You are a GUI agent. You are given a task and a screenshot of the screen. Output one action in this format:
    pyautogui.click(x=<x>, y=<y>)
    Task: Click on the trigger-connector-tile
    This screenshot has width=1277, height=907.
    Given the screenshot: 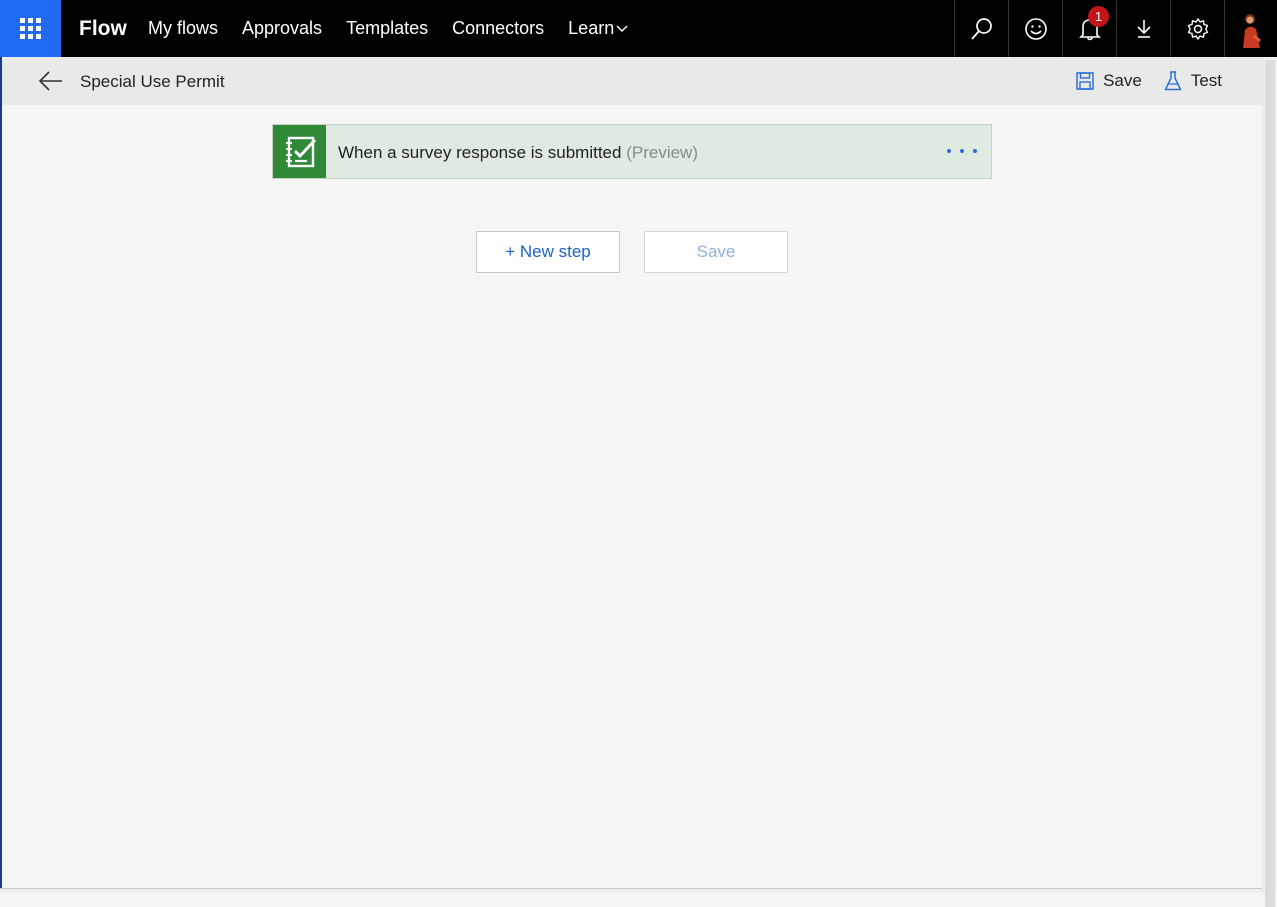 What is the action you would take?
    pyautogui.click(x=299, y=151)
    